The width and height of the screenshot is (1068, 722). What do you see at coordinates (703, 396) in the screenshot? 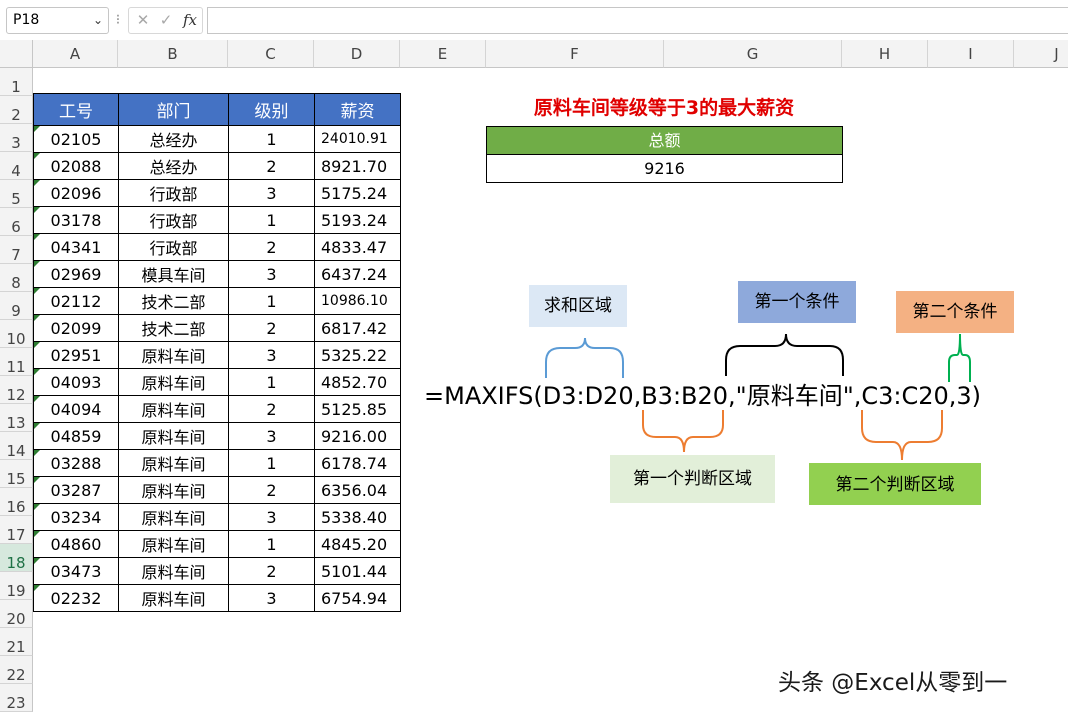
I see `formula-annotation: =MAXIFS(D3:D20,B3:B20,"原料车间",C3:C20,3)` at bounding box center [703, 396].